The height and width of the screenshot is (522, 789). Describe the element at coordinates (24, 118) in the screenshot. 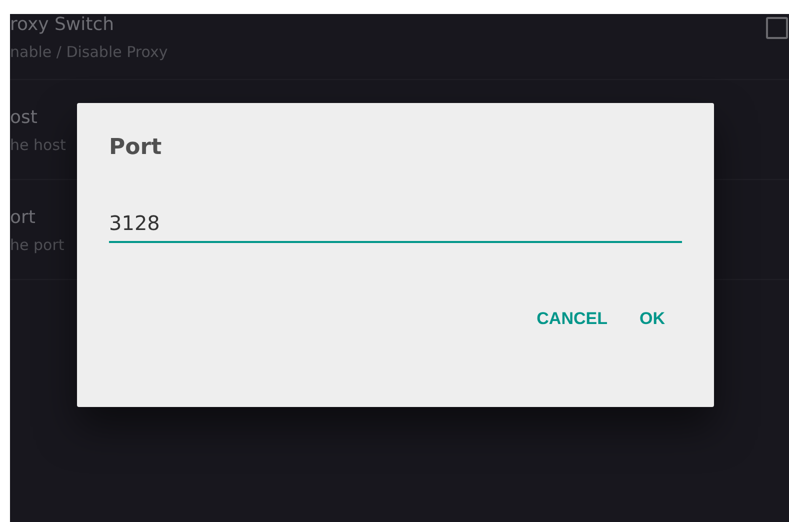

I see `setting-title: ost` at that location.